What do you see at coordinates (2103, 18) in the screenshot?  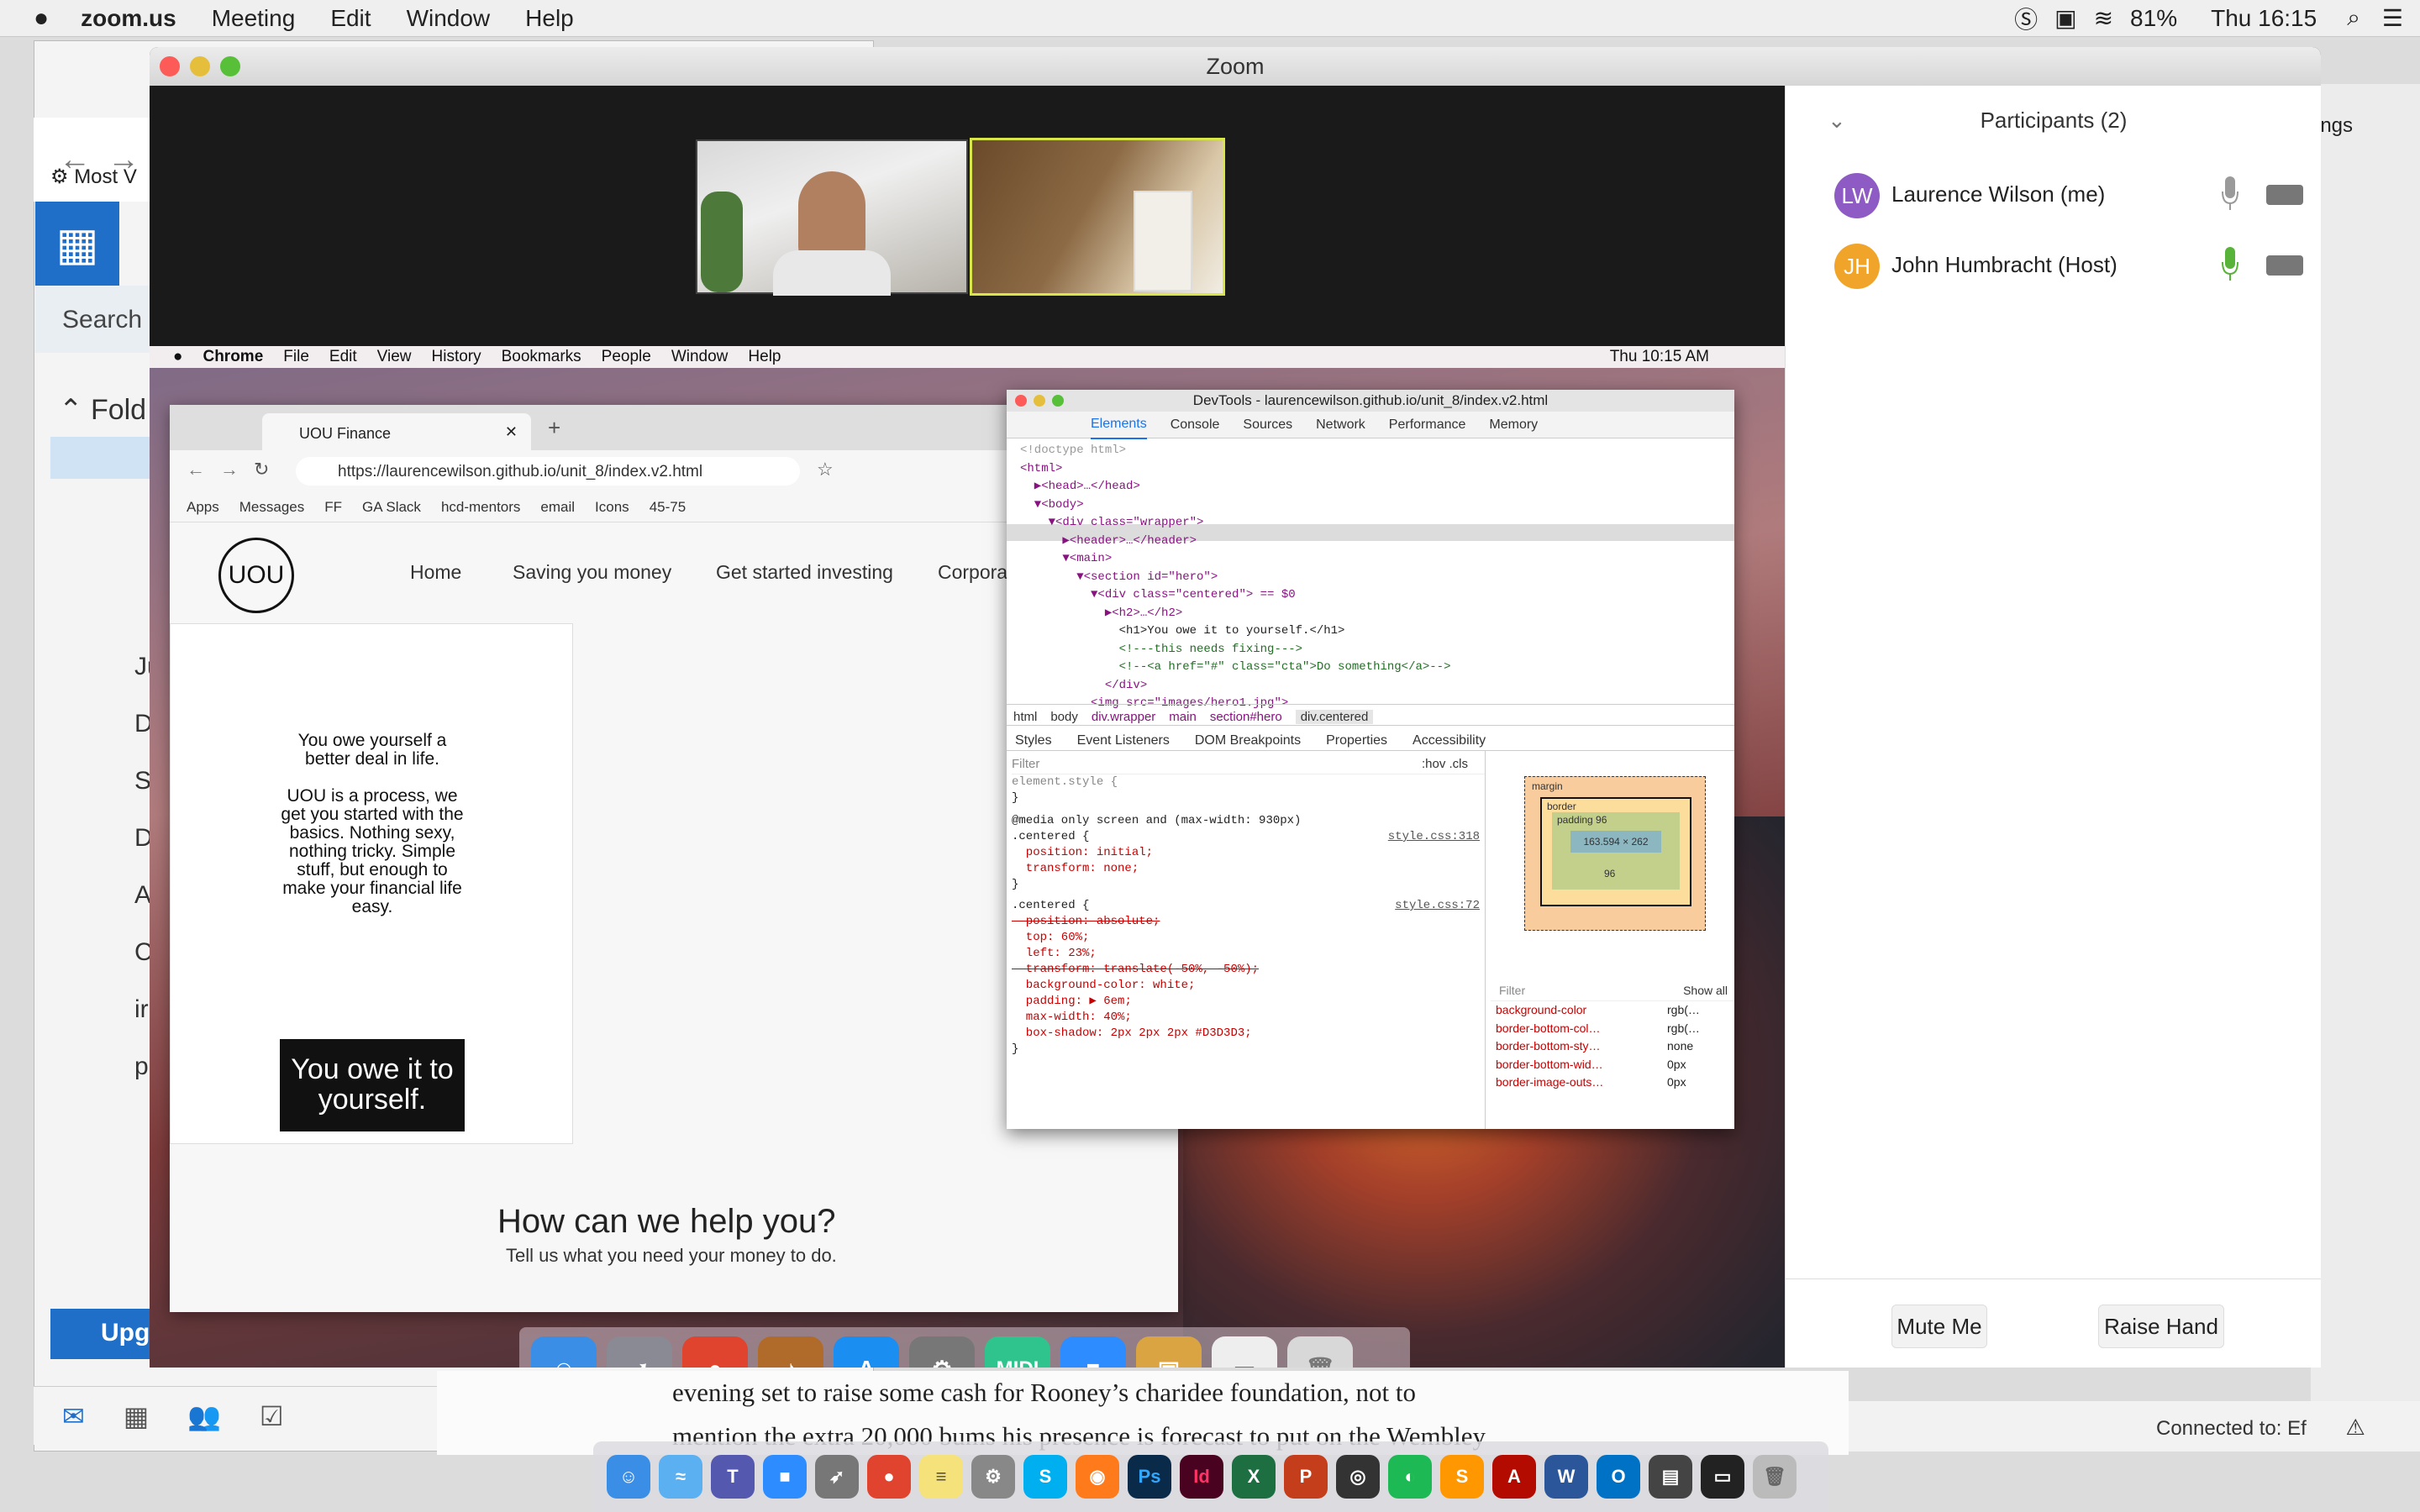 I see `wifi-icon: ≋` at bounding box center [2103, 18].